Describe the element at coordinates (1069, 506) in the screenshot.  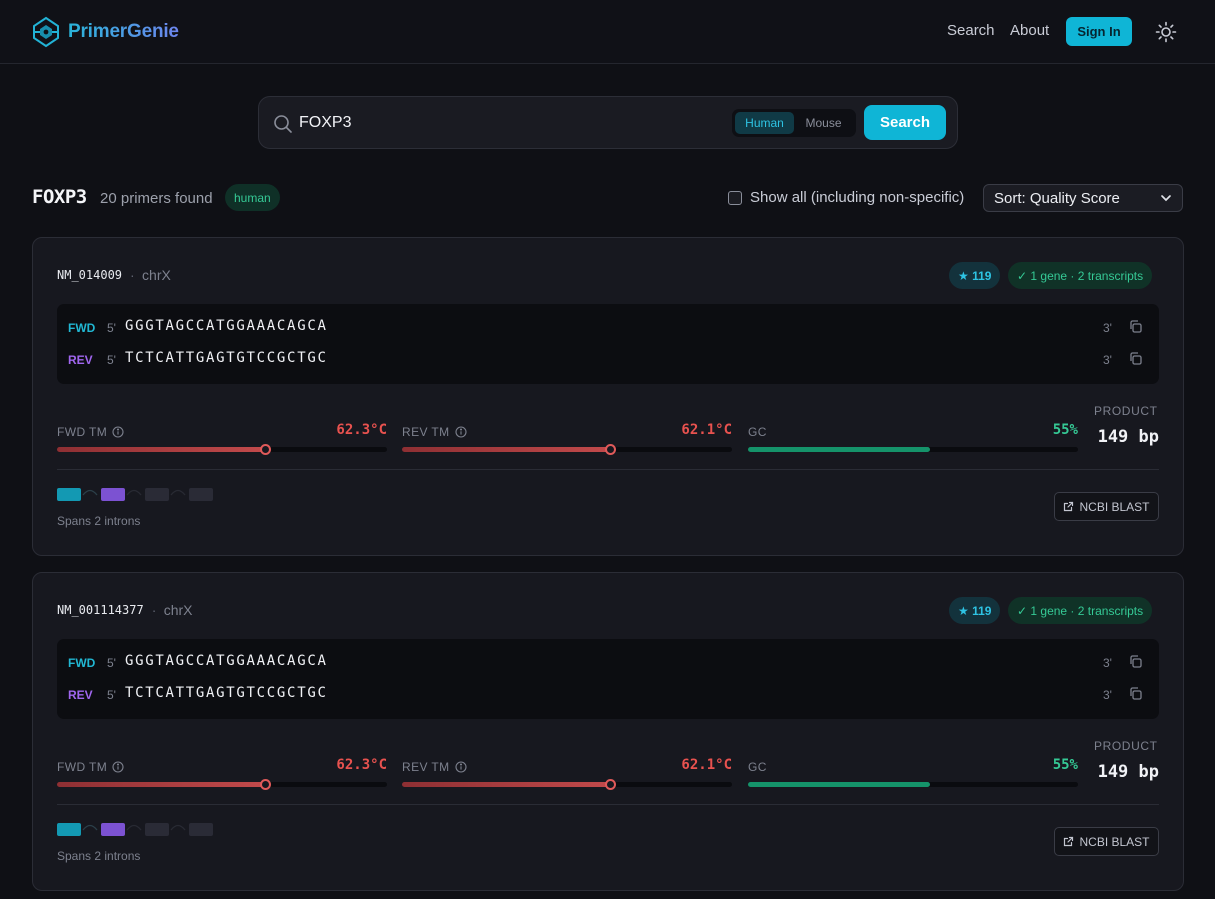
I see `external-link-icon` at that location.